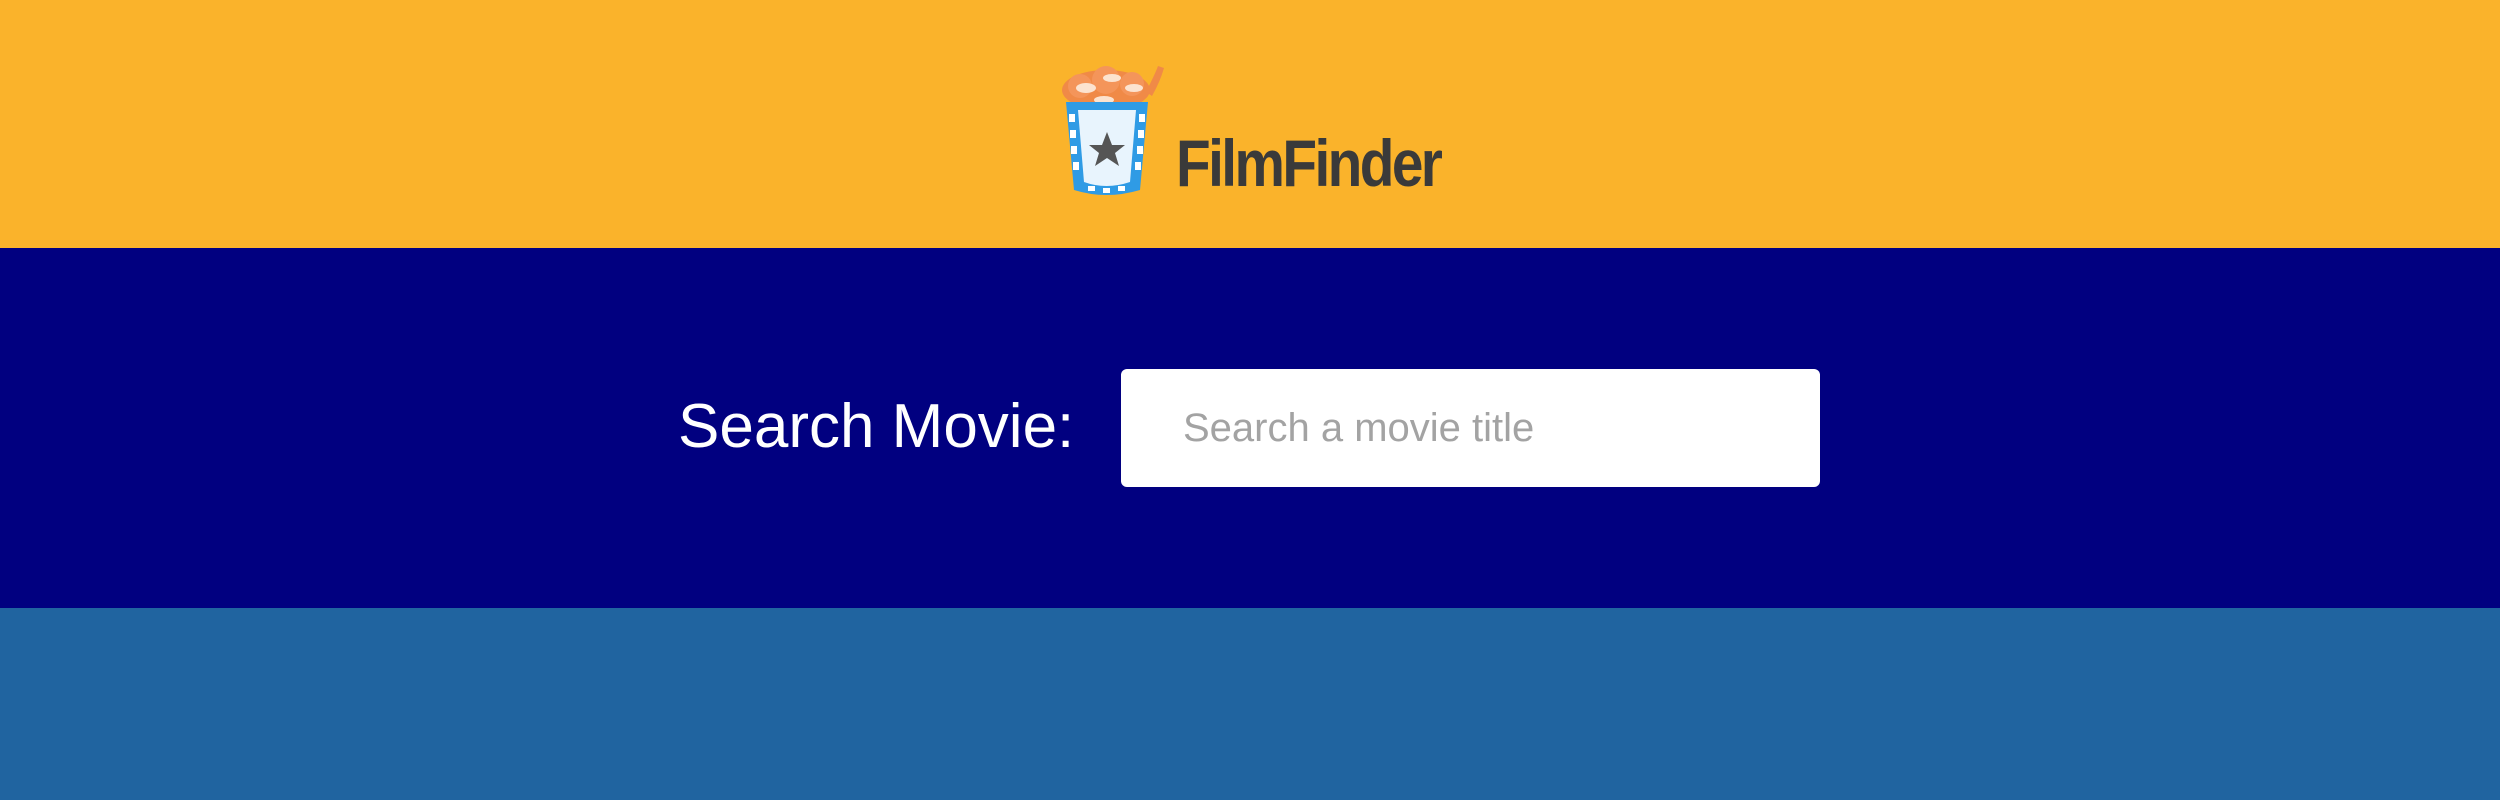 The width and height of the screenshot is (2500, 800). What do you see at coordinates (1113, 130) in the screenshot?
I see `popcorn-film-cup-icon` at bounding box center [1113, 130].